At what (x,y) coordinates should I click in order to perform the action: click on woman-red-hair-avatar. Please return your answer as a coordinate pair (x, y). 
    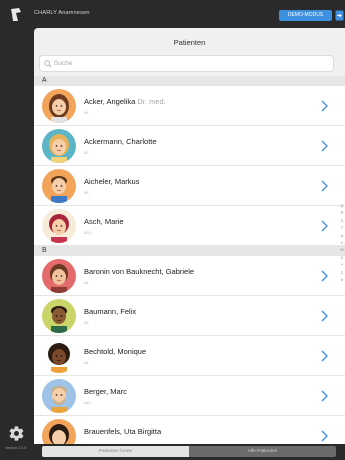
    Looking at the image, I should click on (59, 226).